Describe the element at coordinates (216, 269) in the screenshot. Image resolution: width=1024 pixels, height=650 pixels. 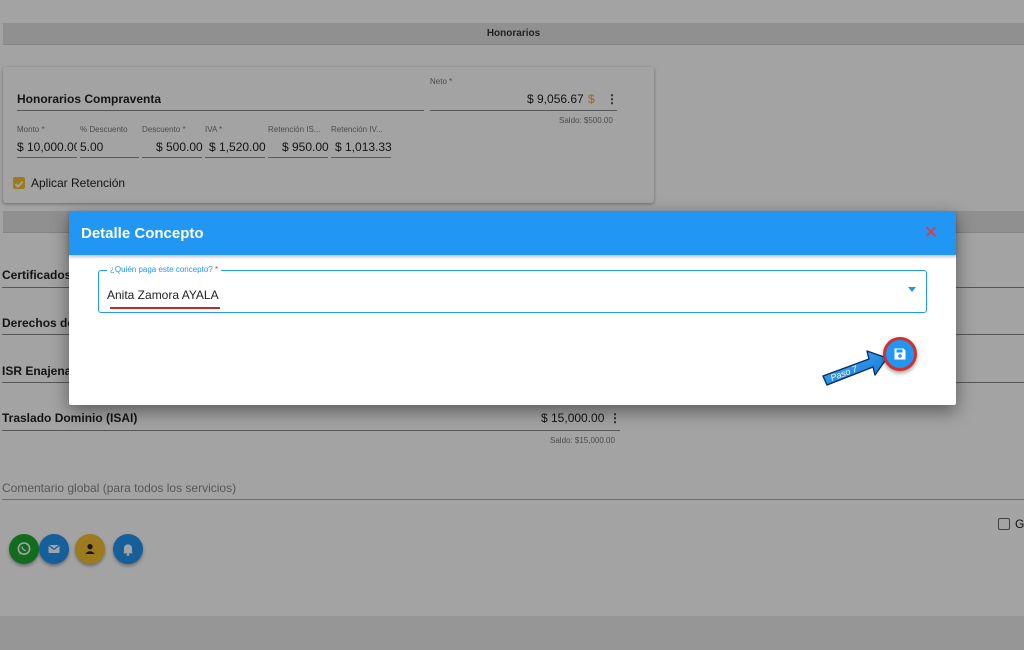
I see `required-marker: *` at that location.